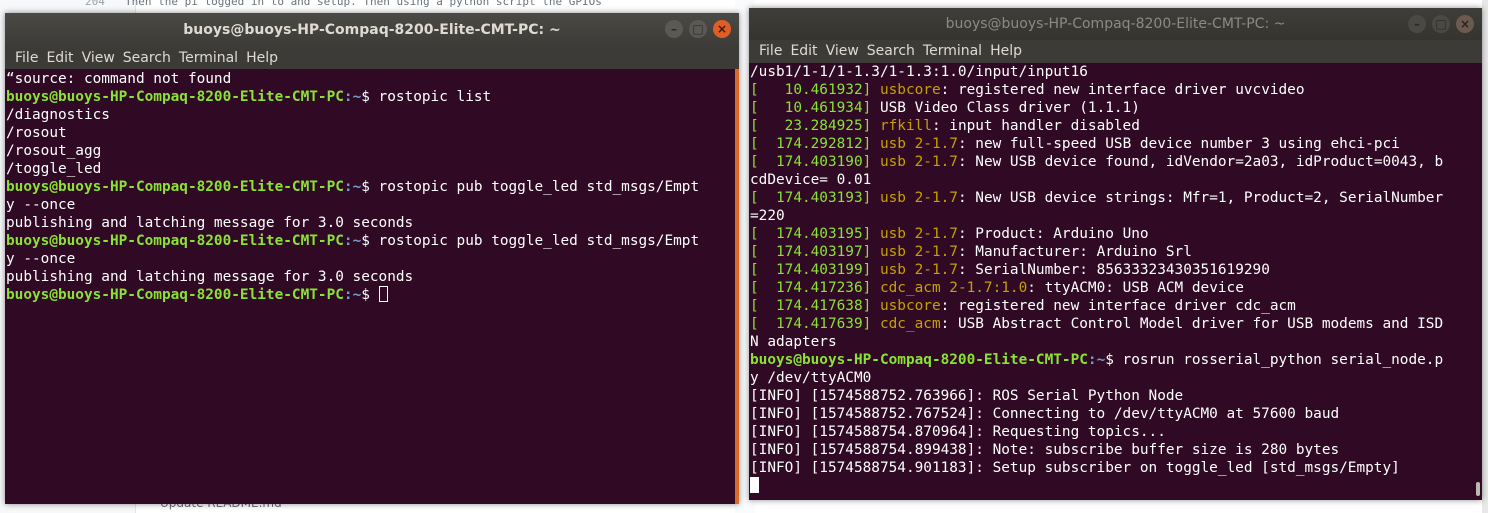 This screenshot has width=1488, height=513. I want to click on output-line: /rosout_agg, so click(54, 151).